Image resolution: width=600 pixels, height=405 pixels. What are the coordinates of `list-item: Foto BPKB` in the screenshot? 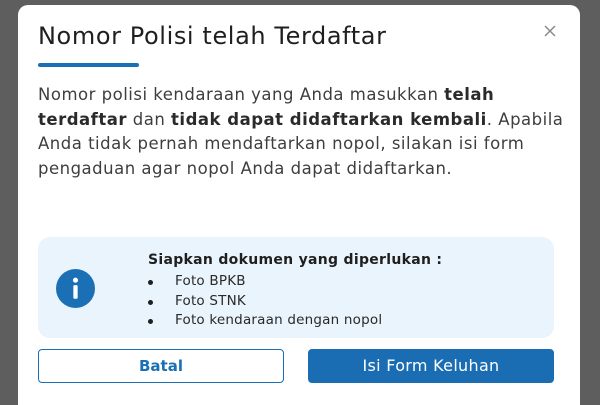 It's located at (265, 282).